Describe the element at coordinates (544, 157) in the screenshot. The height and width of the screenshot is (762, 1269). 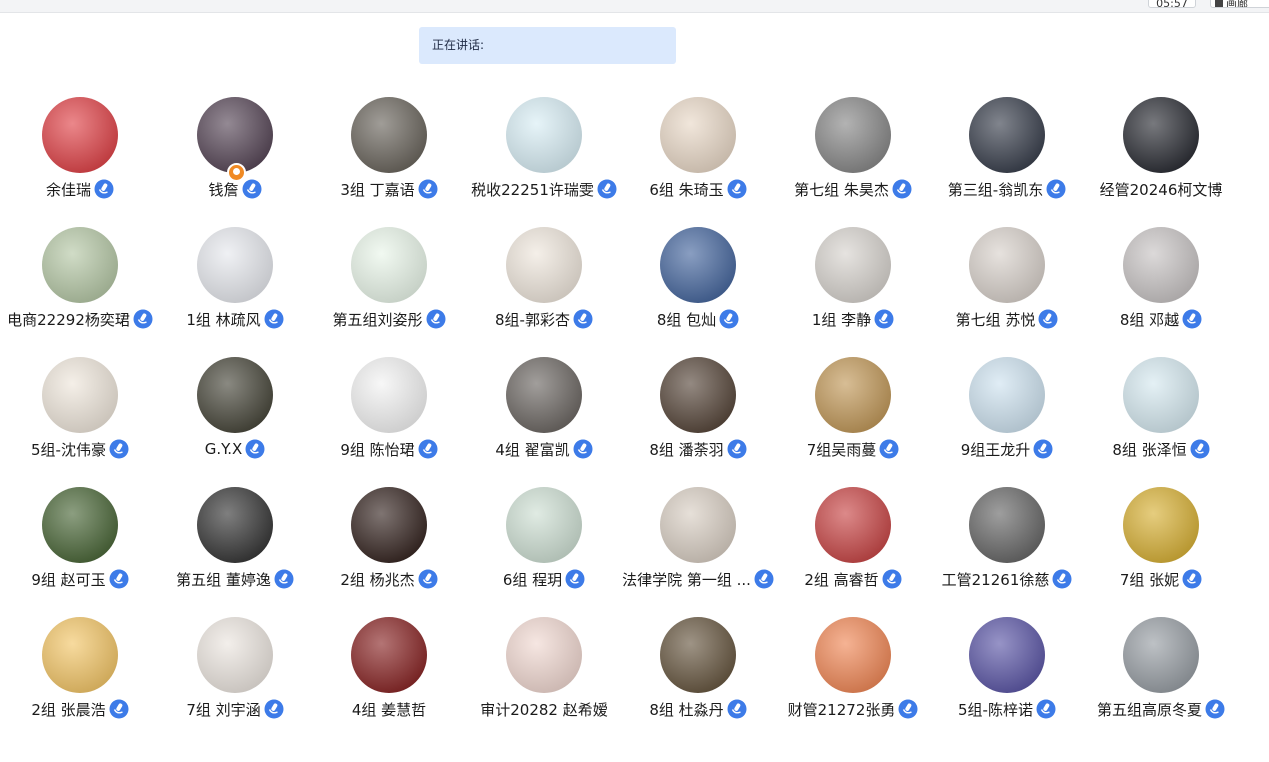
I see `participant-tile: 税收22251许瑞雯` at that location.